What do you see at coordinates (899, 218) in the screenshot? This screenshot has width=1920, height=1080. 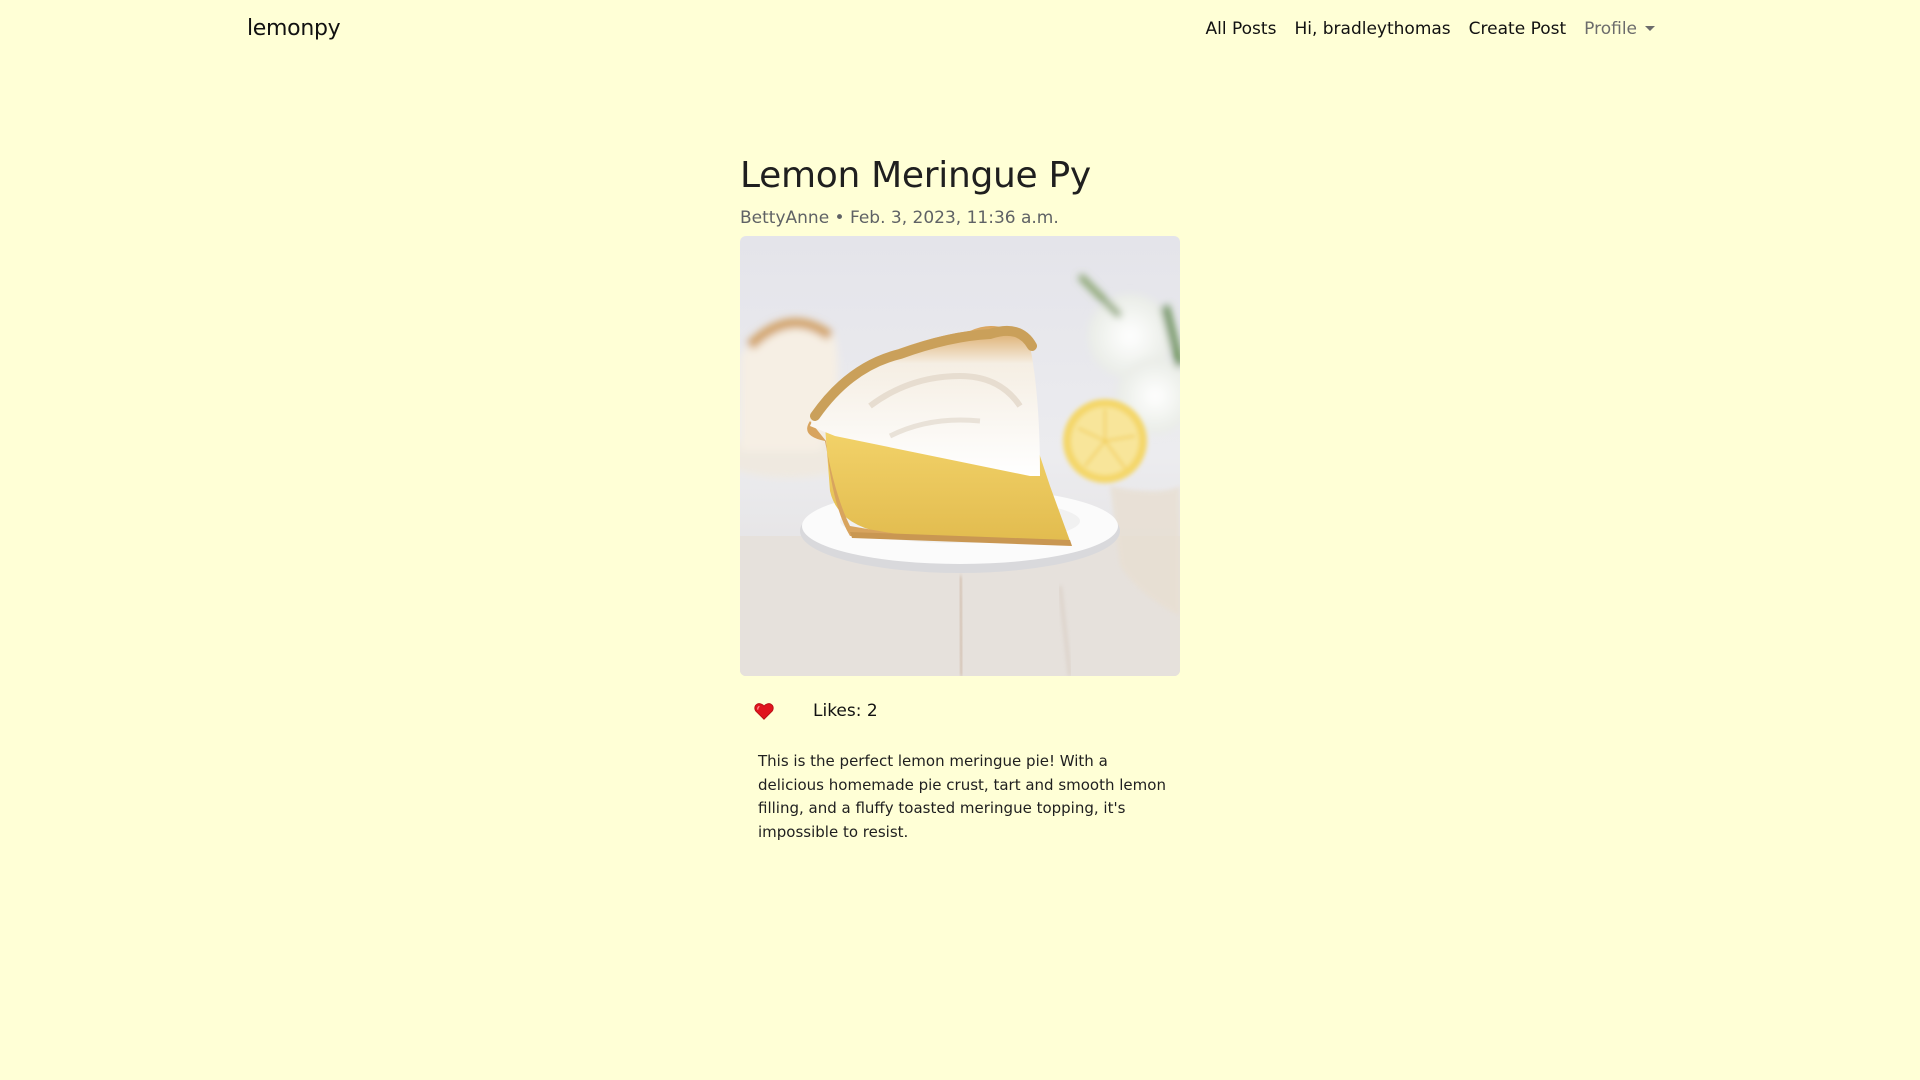 I see `post-meta: BettyAnne • Feb. 3, 2023, 11:36 a.m.` at bounding box center [899, 218].